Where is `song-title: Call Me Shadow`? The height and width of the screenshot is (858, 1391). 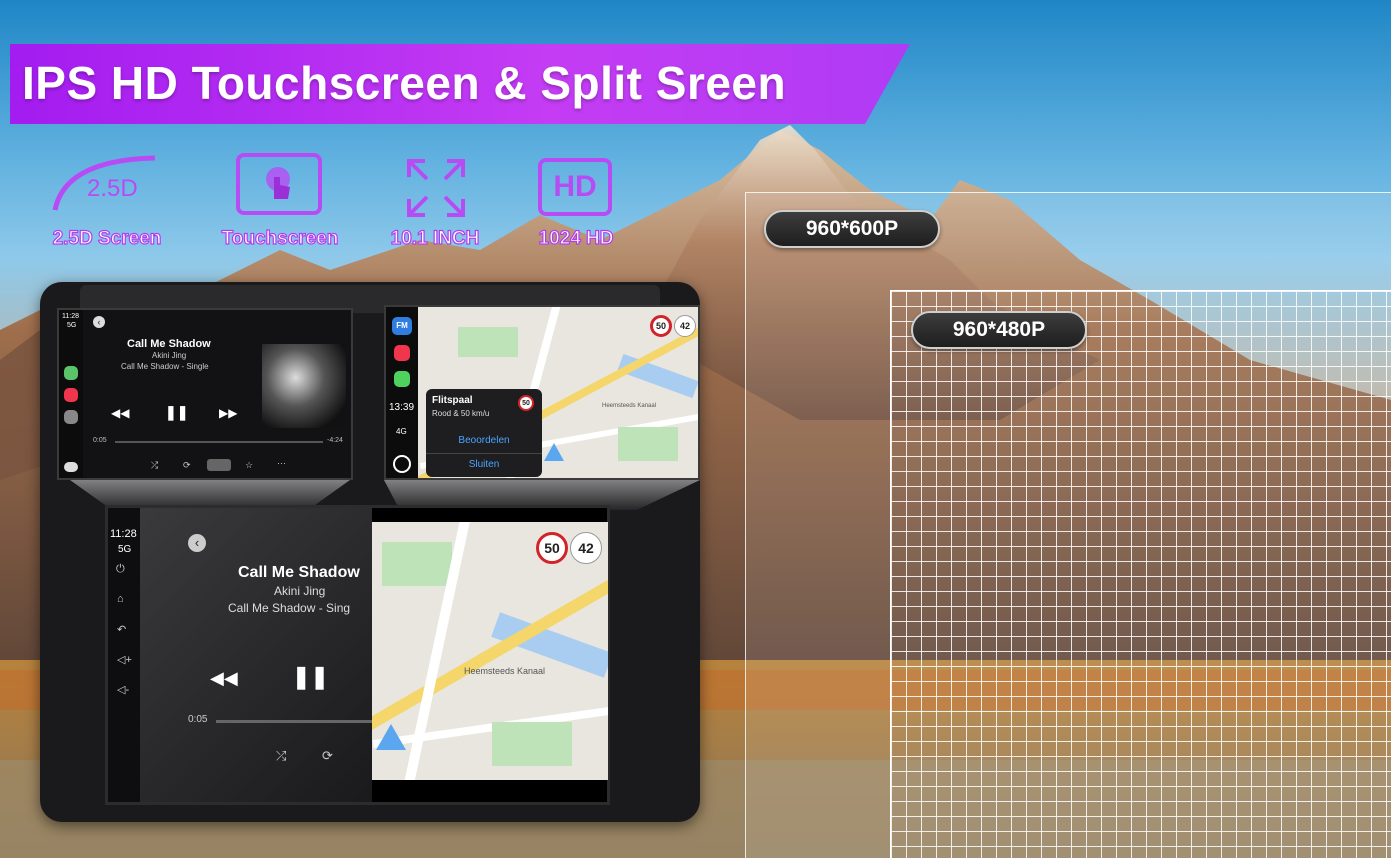
song-title: Call Me Shadow is located at coordinates (169, 344).